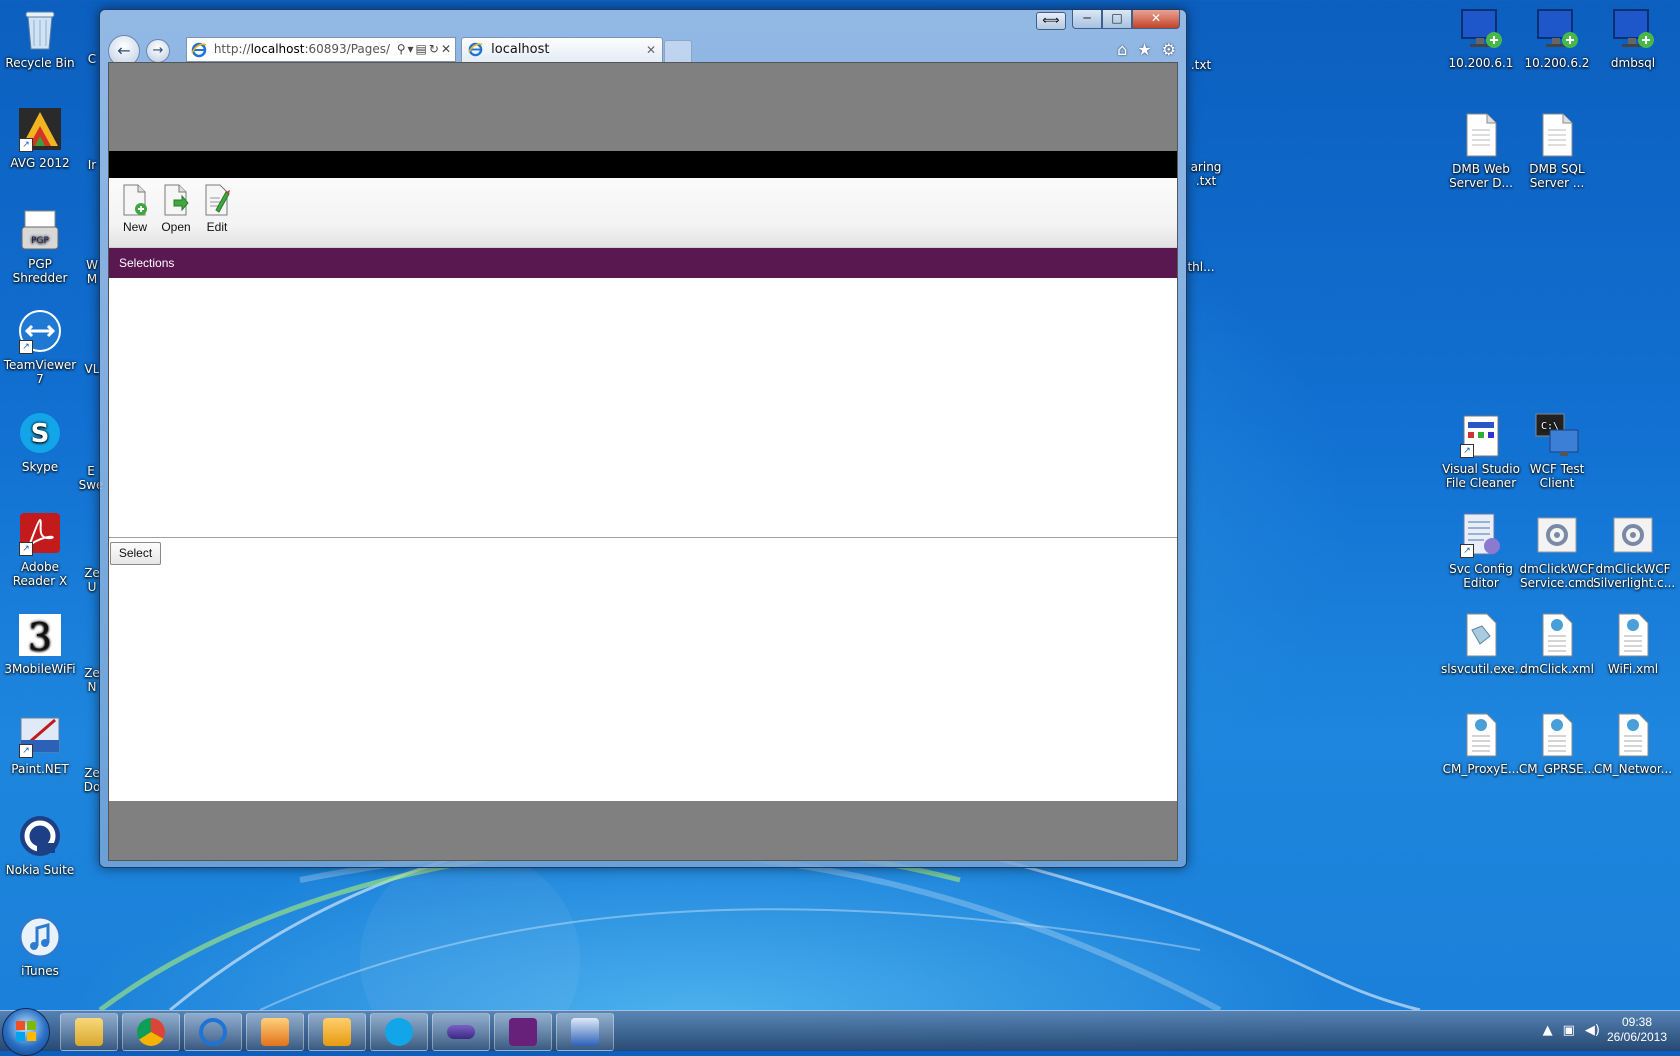 The image size is (1680, 1056). I want to click on select-button: Select, so click(135, 553).